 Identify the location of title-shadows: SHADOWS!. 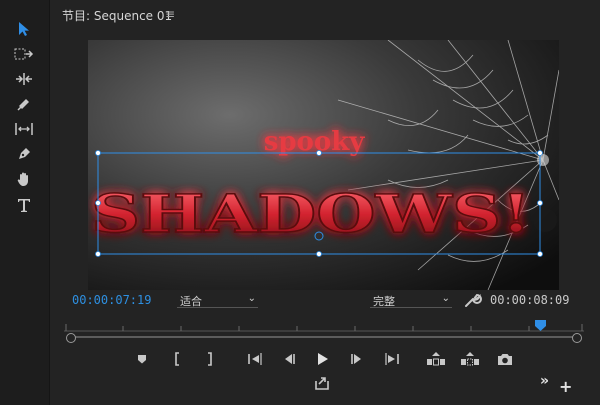
(311, 214).